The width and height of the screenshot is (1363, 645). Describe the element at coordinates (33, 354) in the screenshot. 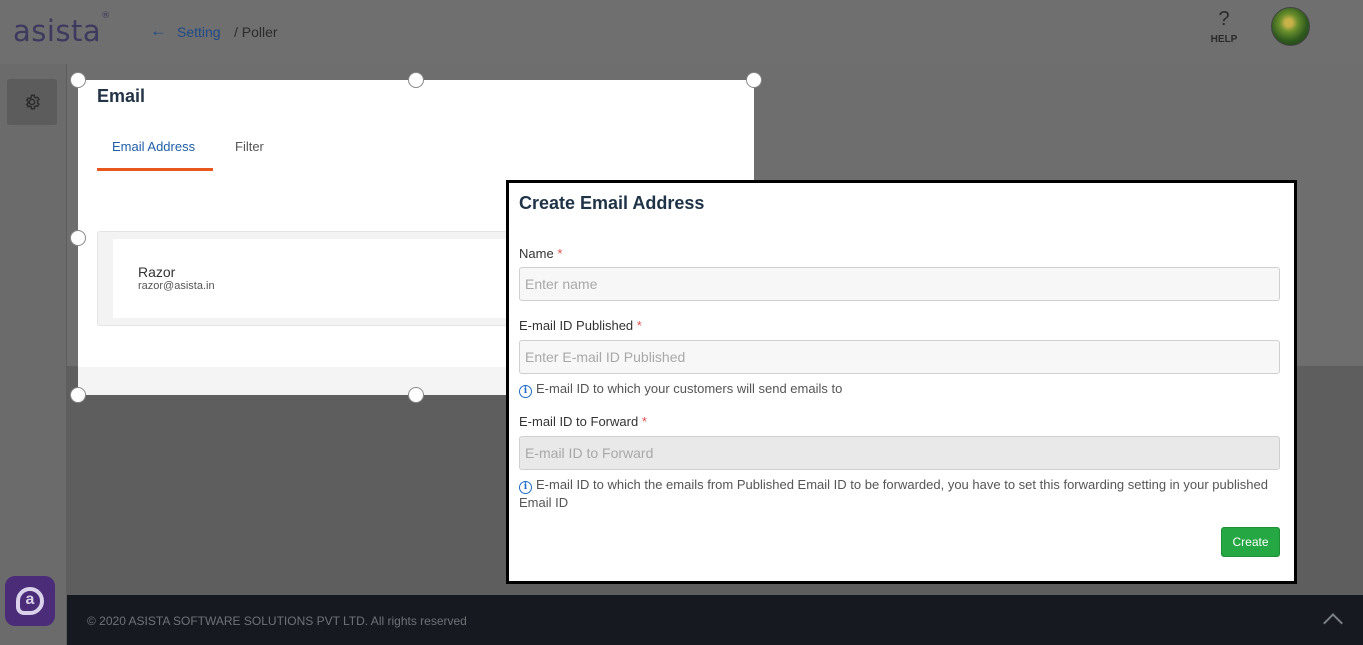

I see `left-sidebar: a` at that location.